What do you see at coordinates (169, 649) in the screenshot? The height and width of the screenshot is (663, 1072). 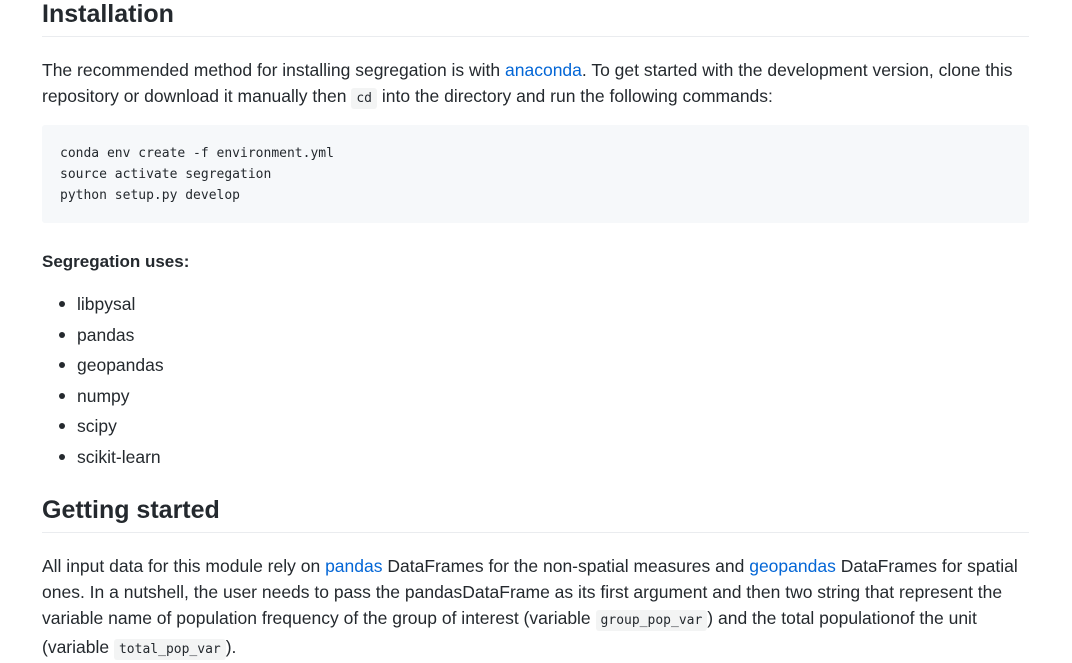 I see `inline-code-total-pop-var: total_pop_var` at bounding box center [169, 649].